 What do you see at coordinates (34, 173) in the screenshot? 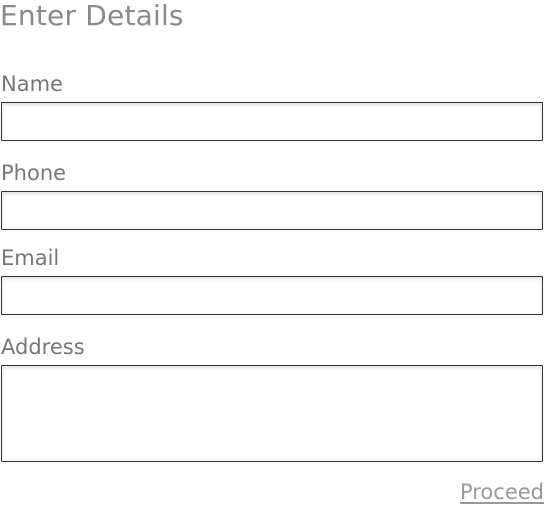
I see `phone-label: Phone` at bounding box center [34, 173].